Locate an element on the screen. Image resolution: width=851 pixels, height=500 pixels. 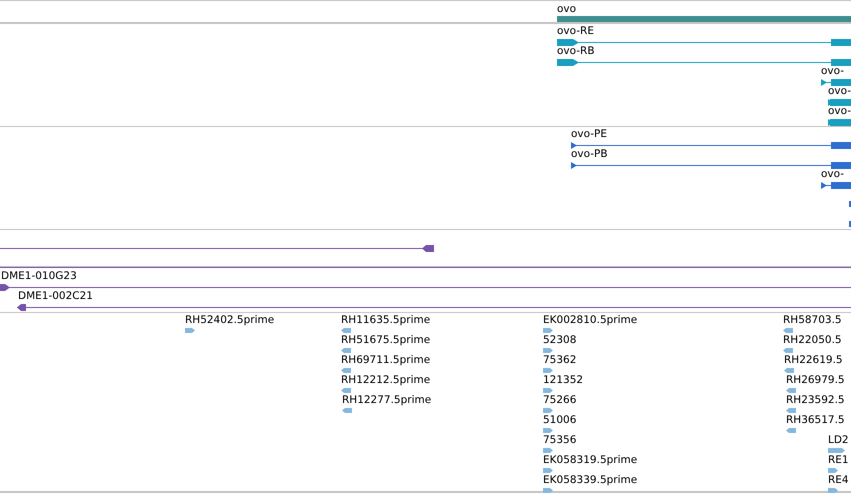
est-label: RH22619.5 is located at coordinates (813, 360).